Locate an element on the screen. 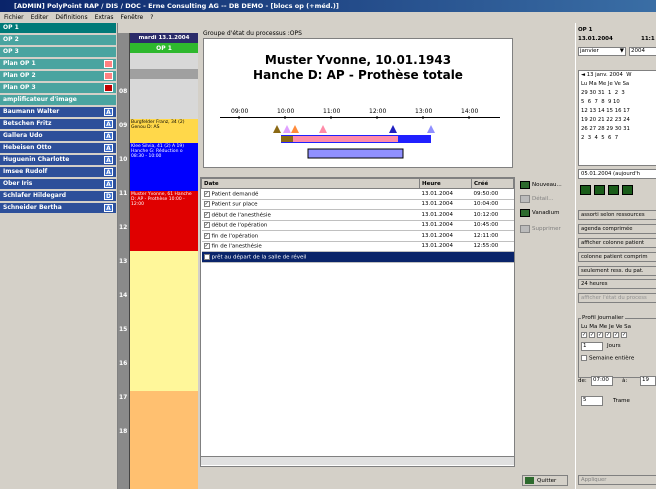 This screenshot has width=656, height=489. resource-item: Huguenin Charlotte A is located at coordinates (58, 160).